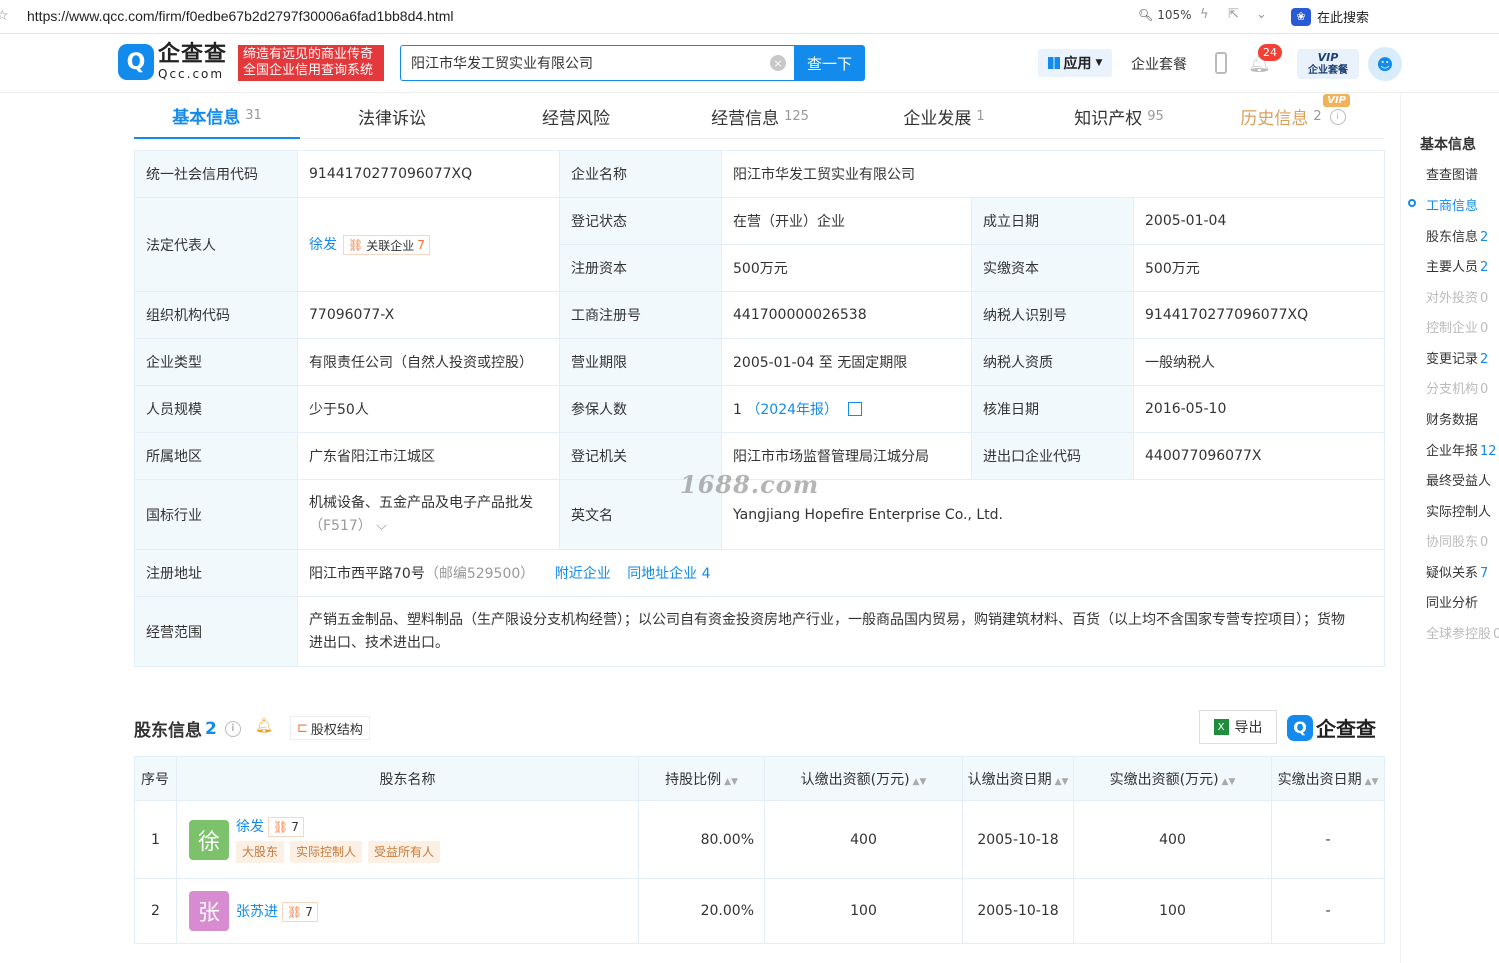 This screenshot has width=1499, height=963. Describe the element at coordinates (191, 74) in the screenshot. I see `logo-en: Qcc.com` at that location.